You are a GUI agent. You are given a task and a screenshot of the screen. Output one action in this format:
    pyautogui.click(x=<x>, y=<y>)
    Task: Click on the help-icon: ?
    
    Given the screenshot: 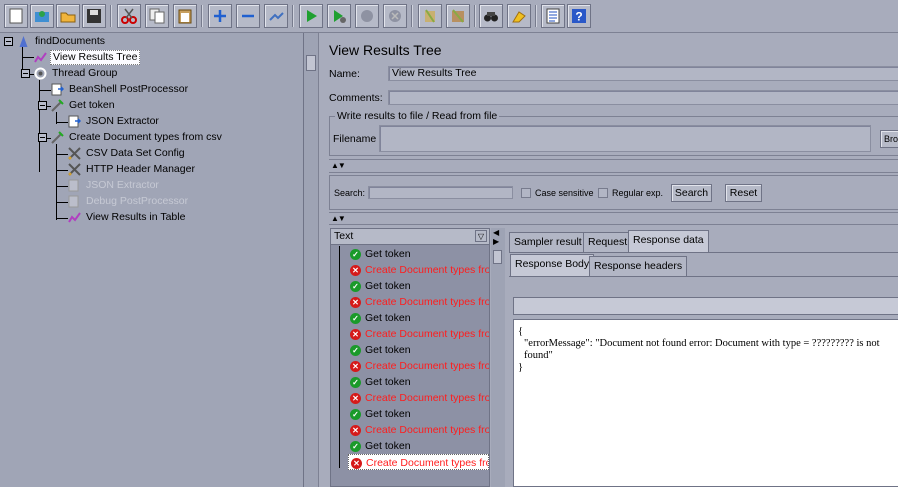 What is the action you would take?
    pyautogui.click(x=579, y=16)
    